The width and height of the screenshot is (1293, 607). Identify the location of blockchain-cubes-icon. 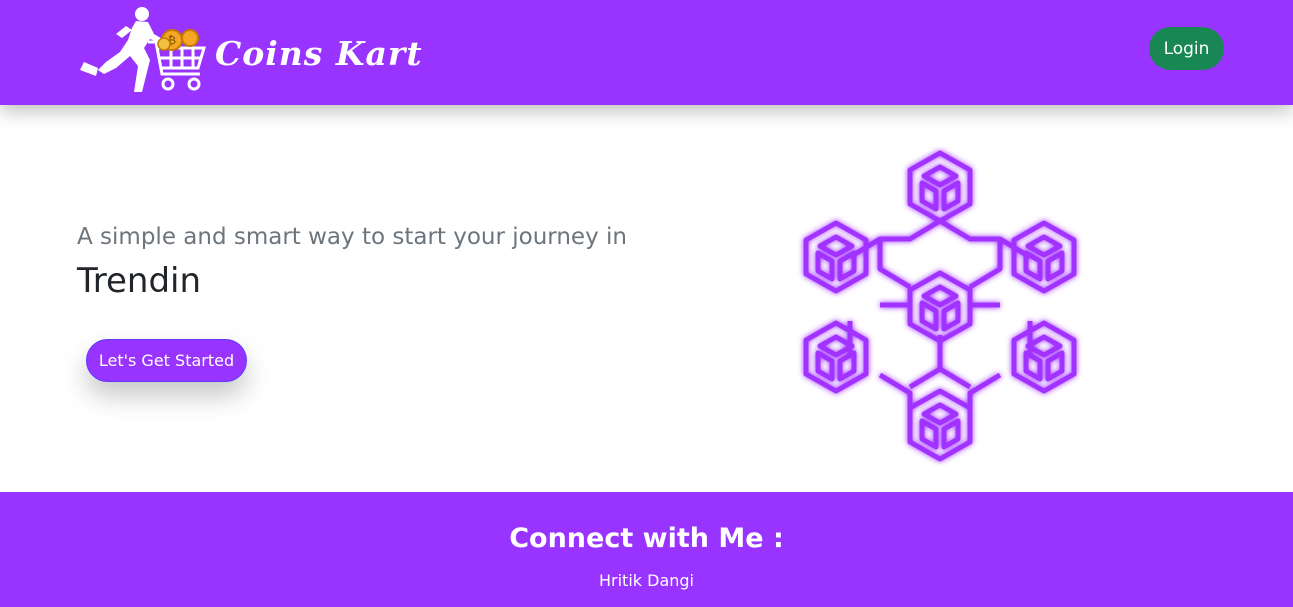
(940, 307).